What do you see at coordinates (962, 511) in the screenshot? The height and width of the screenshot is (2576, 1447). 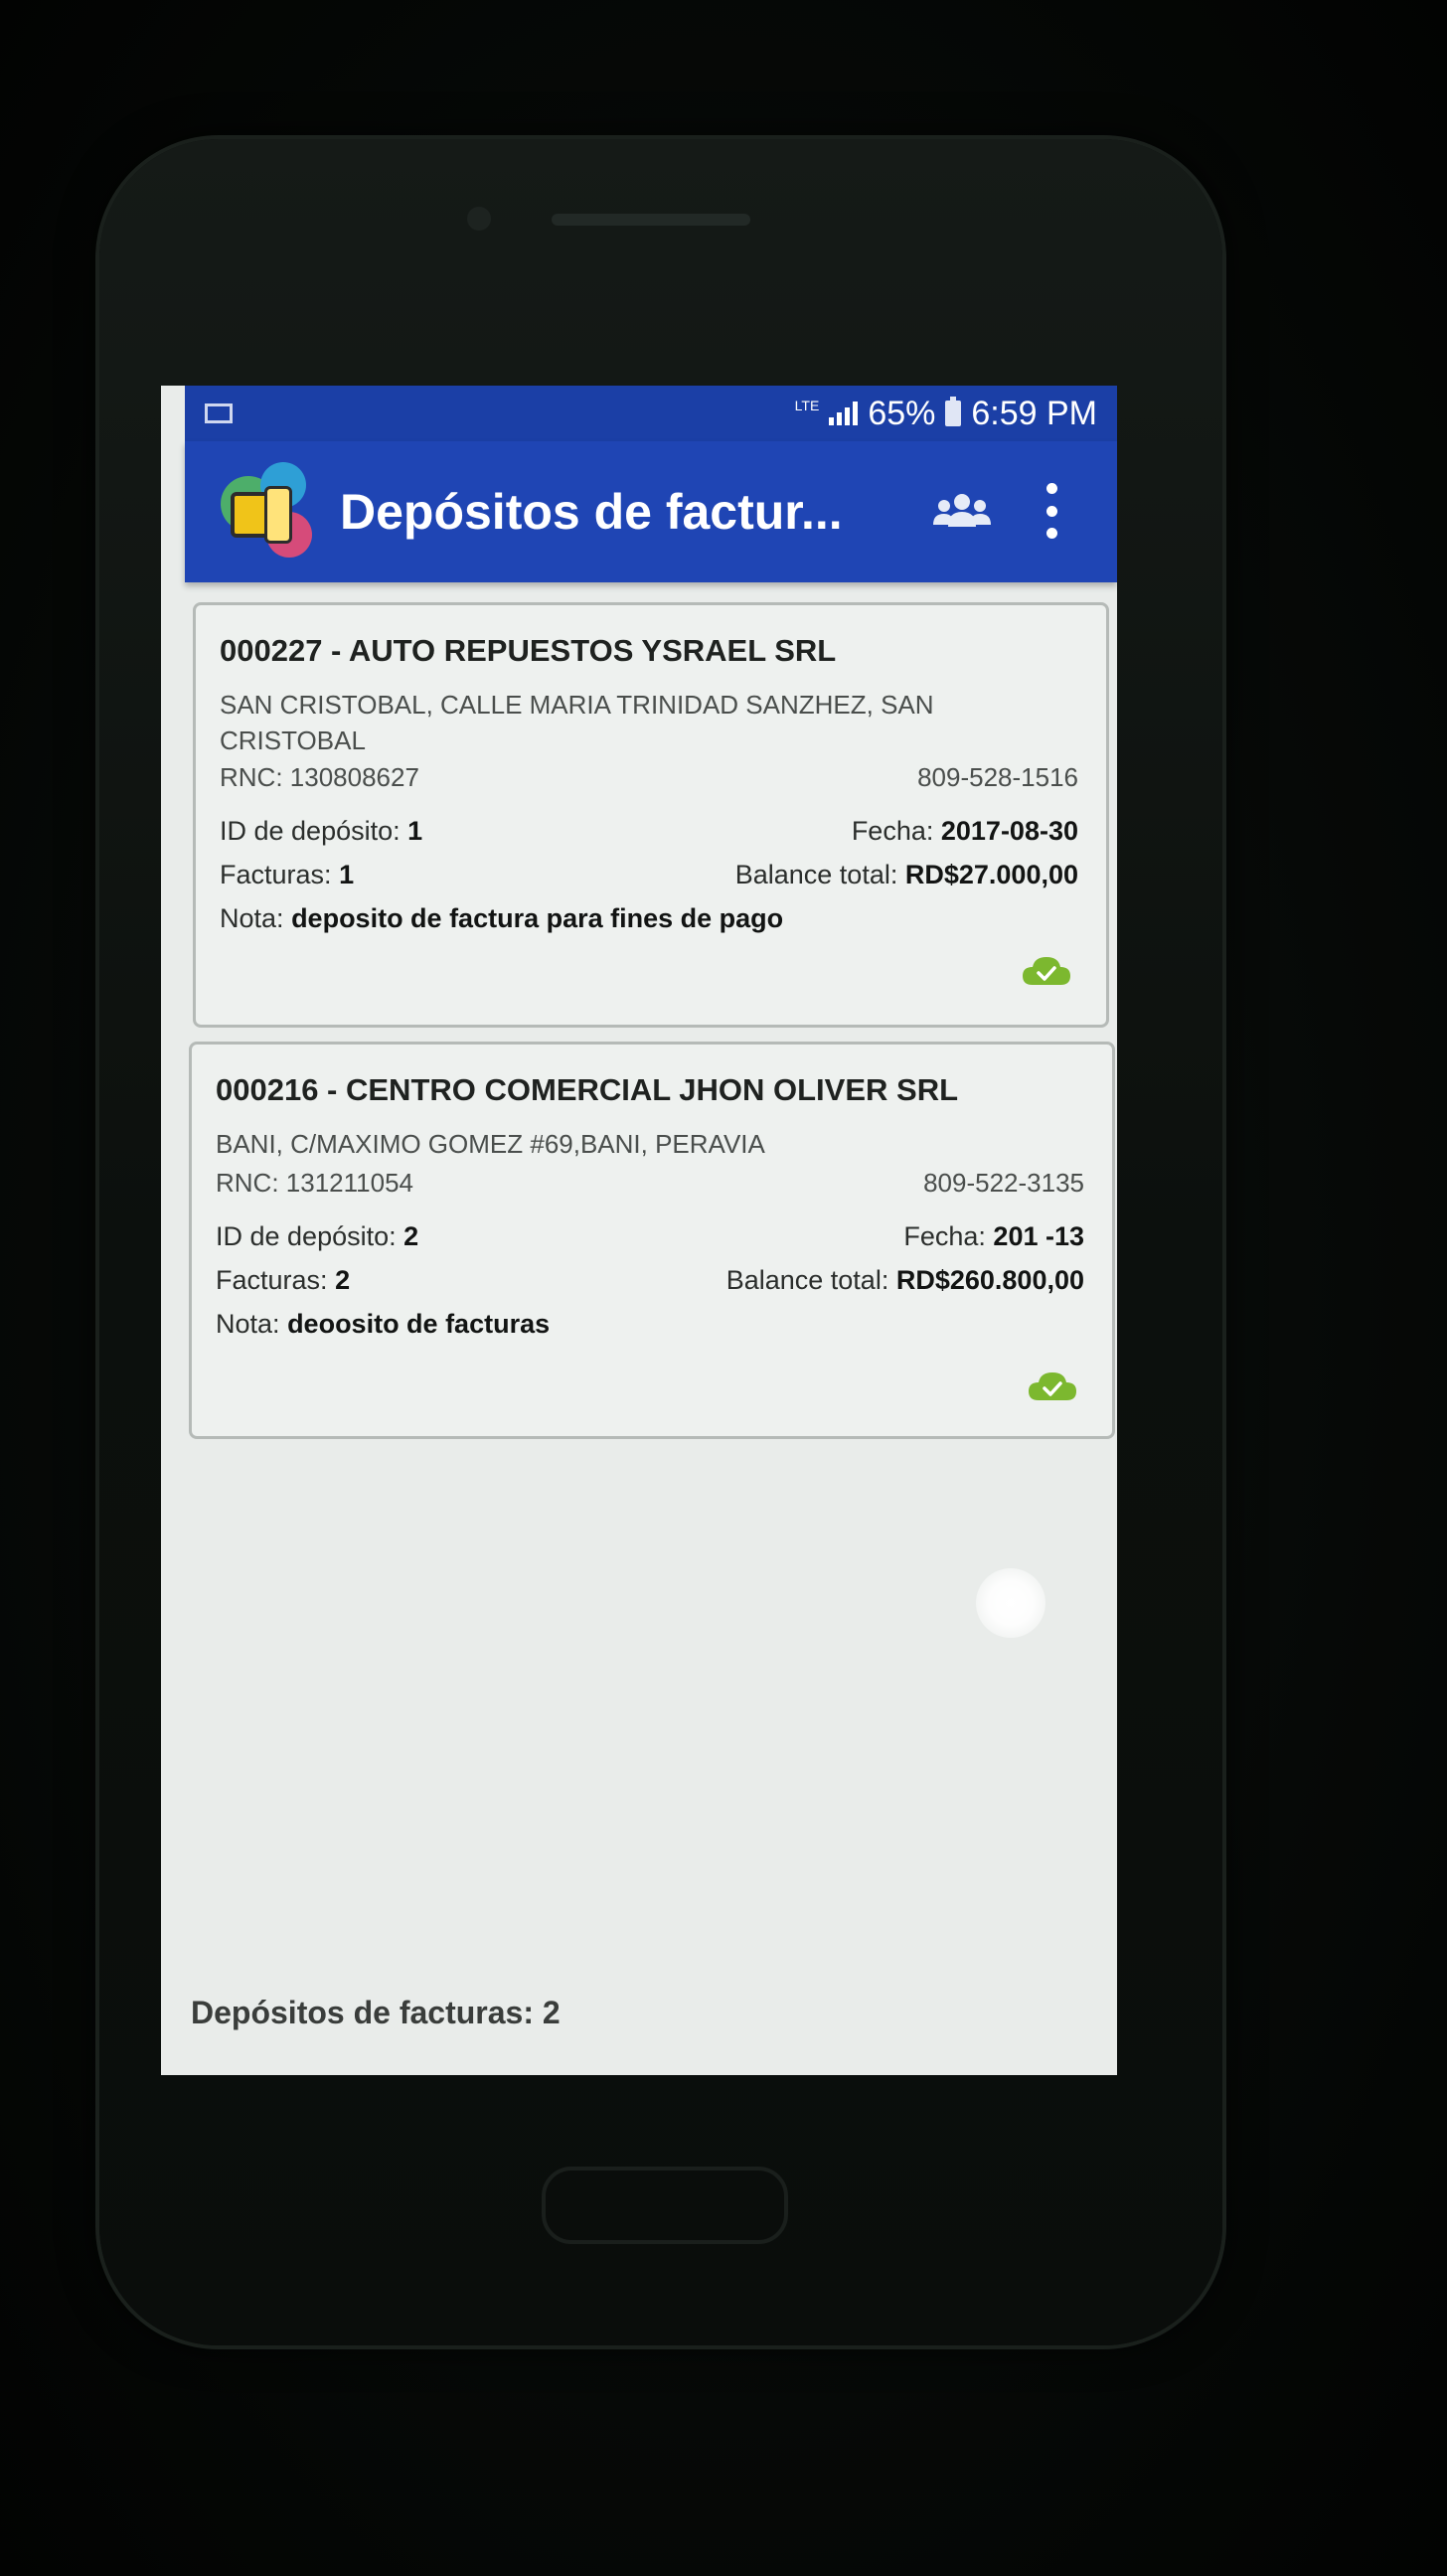 I see `users-icon` at bounding box center [962, 511].